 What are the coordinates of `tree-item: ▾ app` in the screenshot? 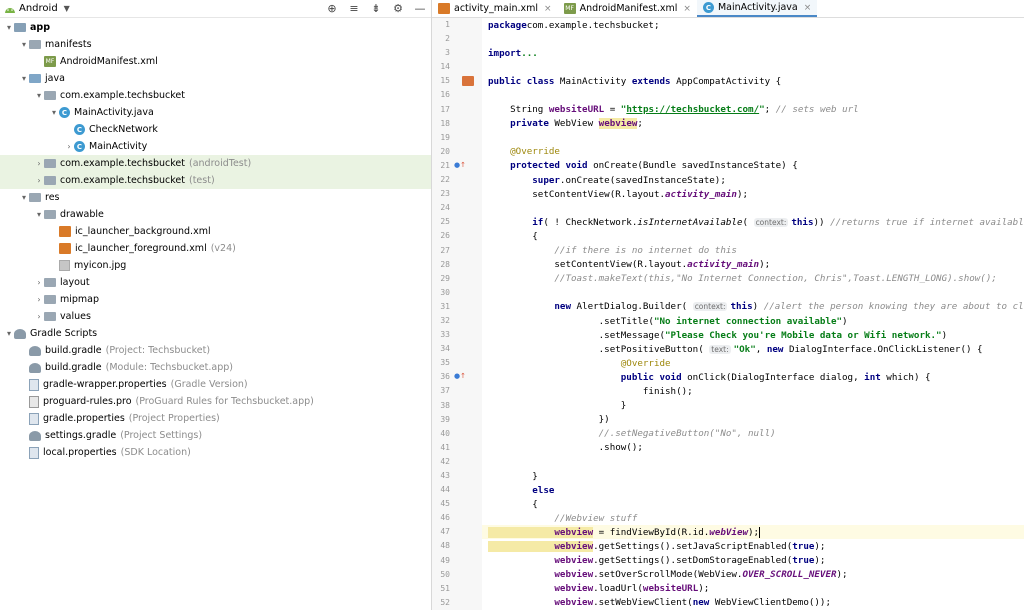 It's located at (215, 27).